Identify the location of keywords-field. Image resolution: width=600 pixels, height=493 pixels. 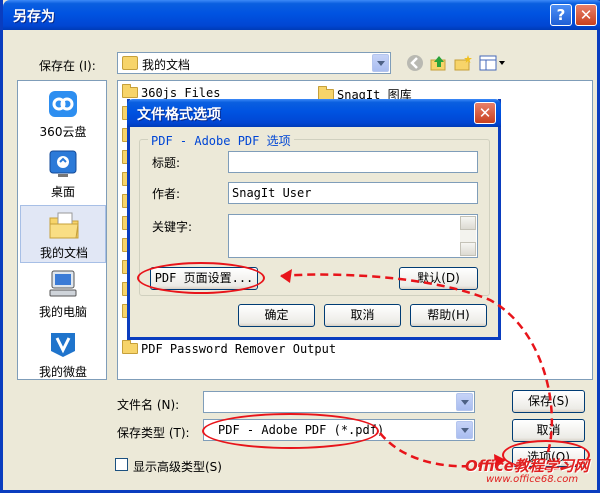
(353, 236).